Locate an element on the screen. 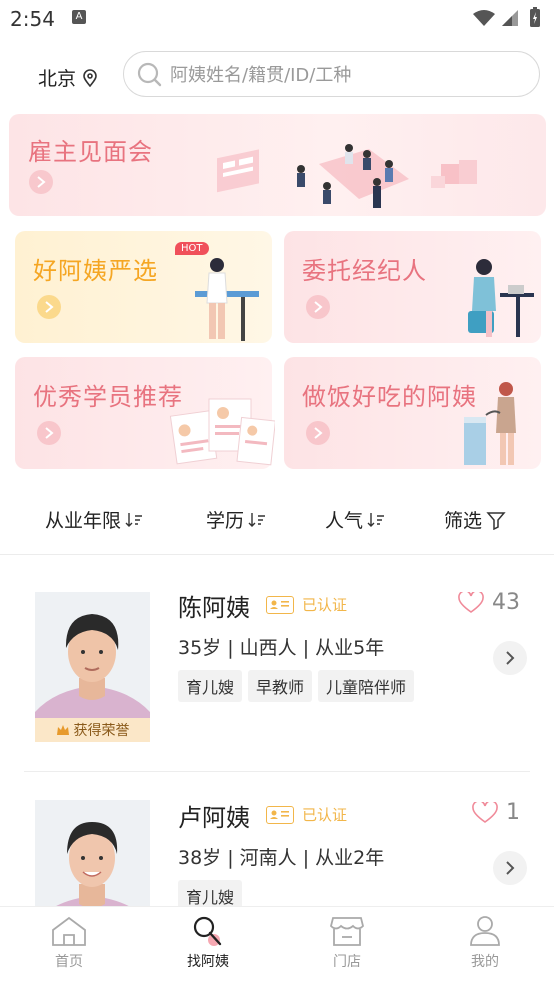 This screenshot has height=985, width=554. card-selected-nannies: 好阿姨严选 HOT is located at coordinates (143, 287).